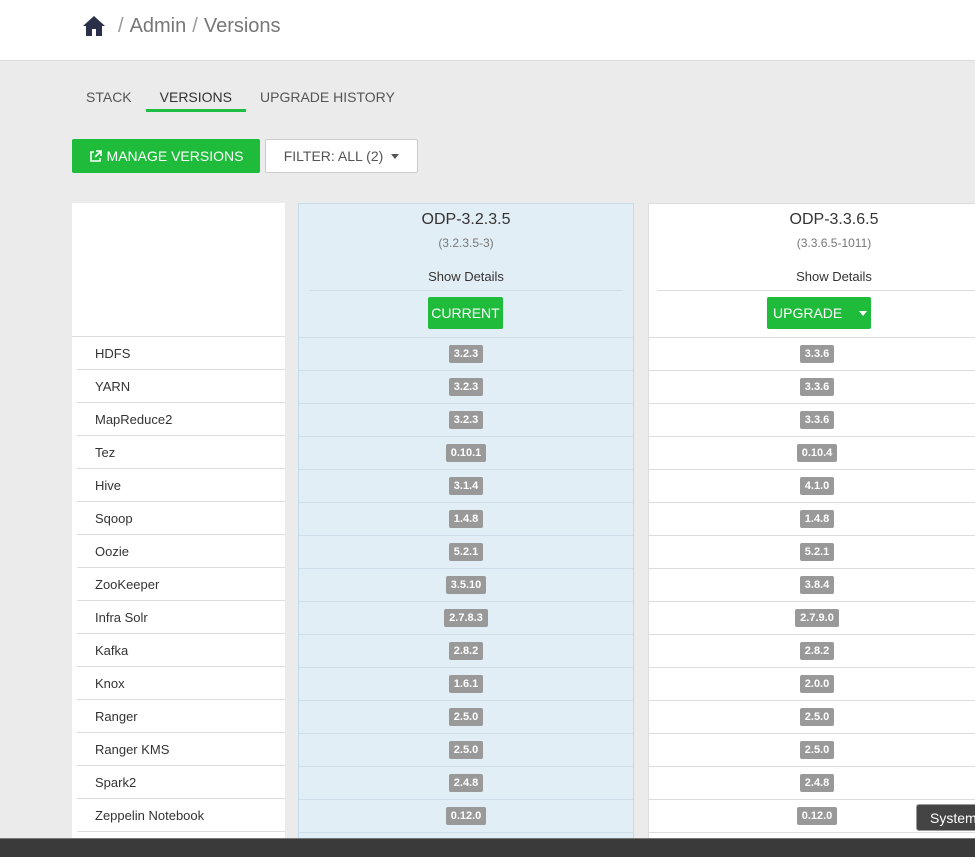 This screenshot has height=857, width=975. Describe the element at coordinates (181, 617) in the screenshot. I see `service-row: Infra Solr` at that location.